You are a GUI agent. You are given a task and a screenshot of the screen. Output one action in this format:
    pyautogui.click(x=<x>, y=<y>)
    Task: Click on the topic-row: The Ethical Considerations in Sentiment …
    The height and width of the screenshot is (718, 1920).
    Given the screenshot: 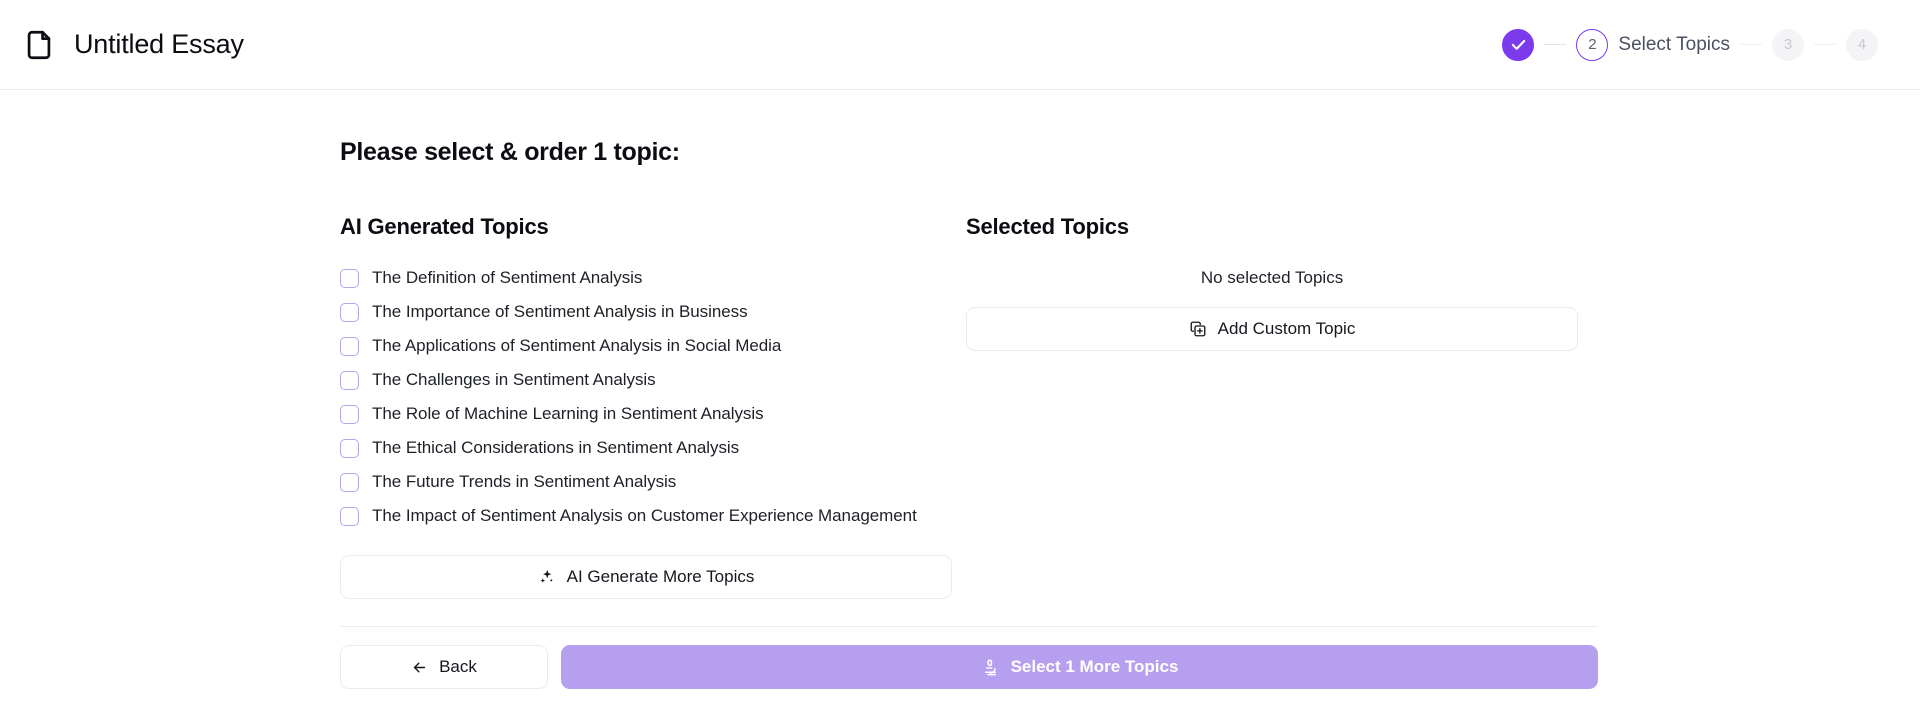 What is the action you would take?
    pyautogui.click(x=646, y=448)
    